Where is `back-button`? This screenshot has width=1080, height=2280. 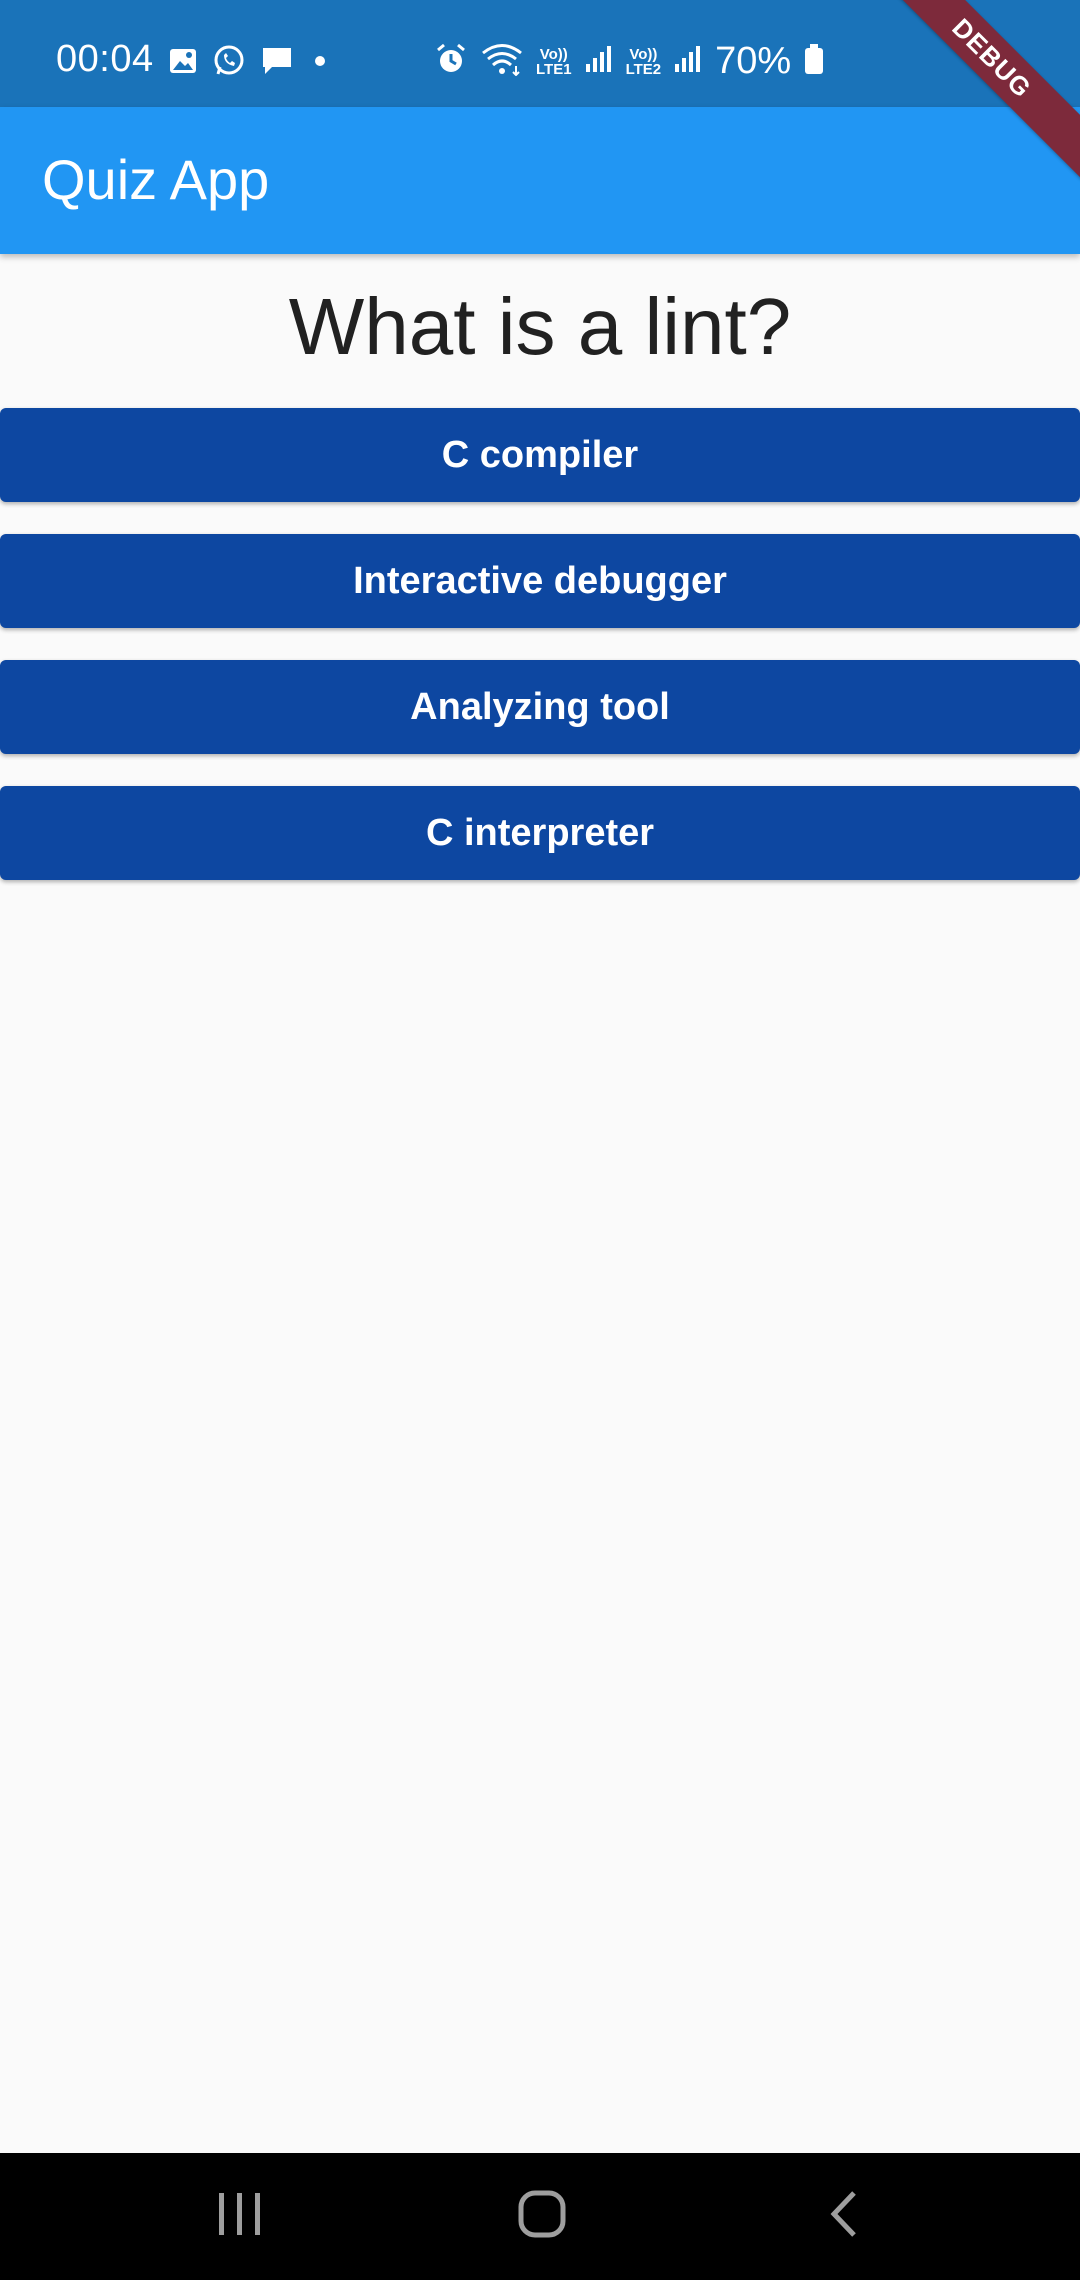 back-button is located at coordinates (844, 2216).